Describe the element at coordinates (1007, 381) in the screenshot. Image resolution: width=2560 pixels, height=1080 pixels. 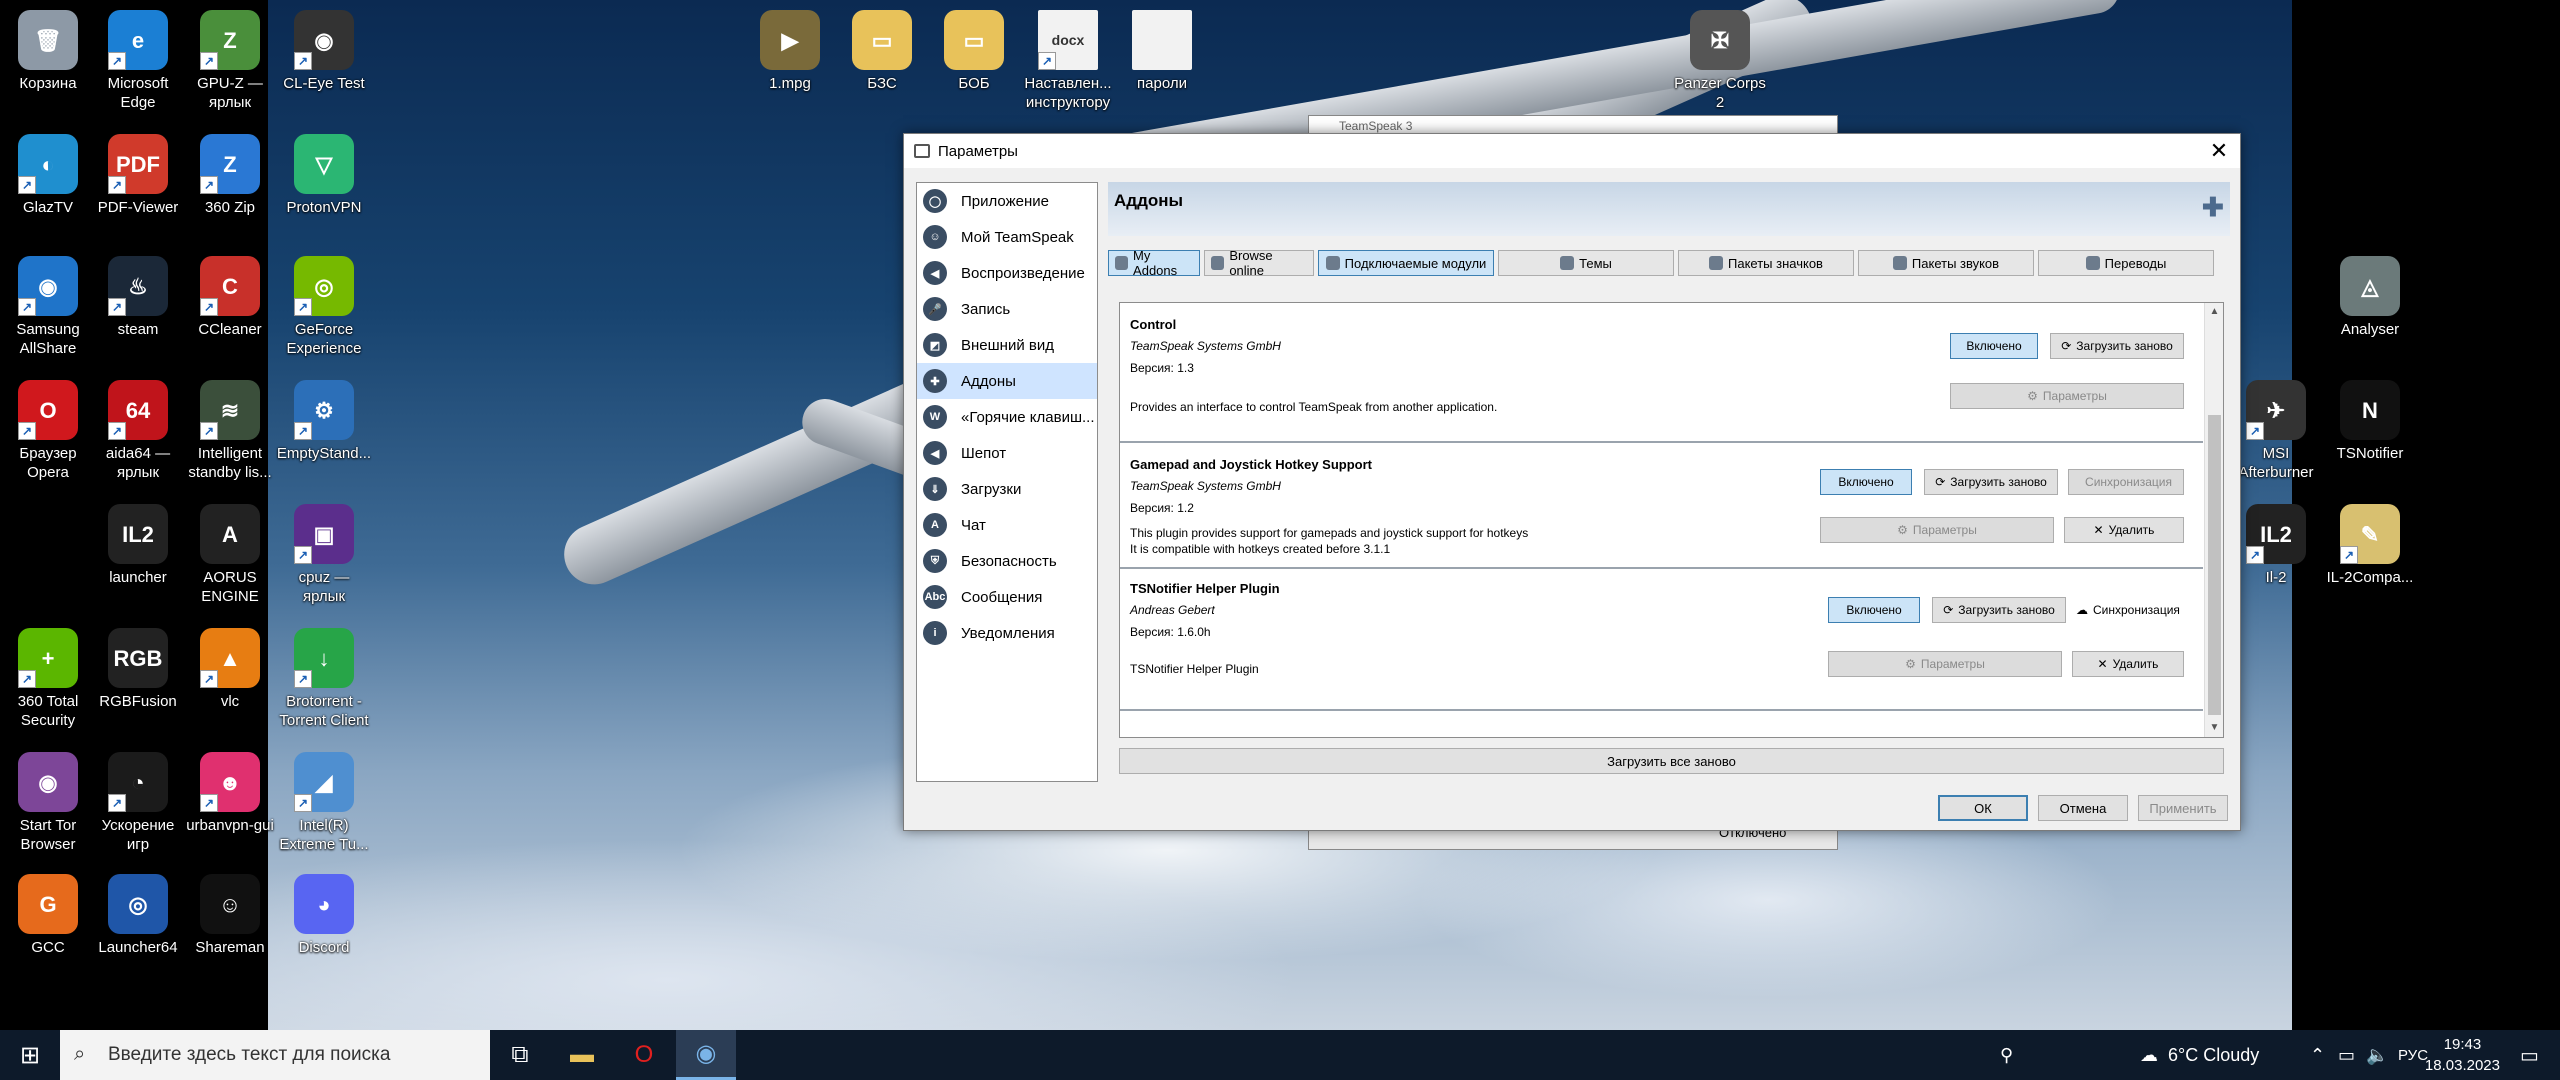
I see `nav-item: ✚ Аддоны` at that location.